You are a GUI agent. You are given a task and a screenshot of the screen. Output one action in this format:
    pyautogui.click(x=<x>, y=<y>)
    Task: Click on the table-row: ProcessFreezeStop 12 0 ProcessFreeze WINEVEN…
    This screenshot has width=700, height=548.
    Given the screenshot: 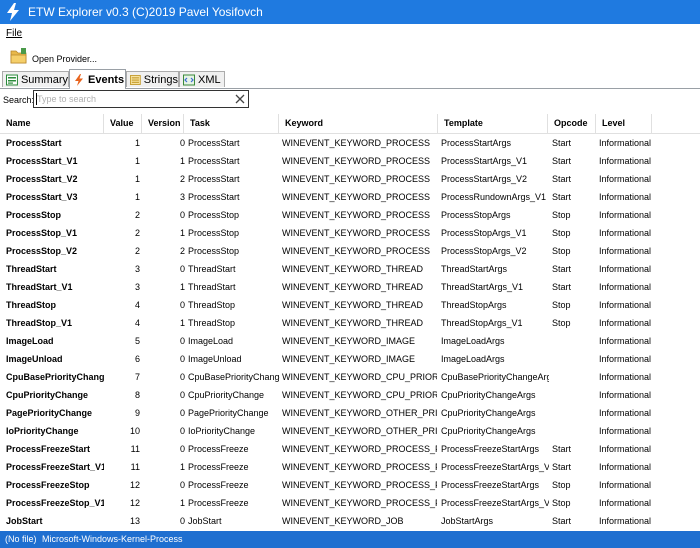 What is the action you would take?
    pyautogui.click(x=350, y=485)
    